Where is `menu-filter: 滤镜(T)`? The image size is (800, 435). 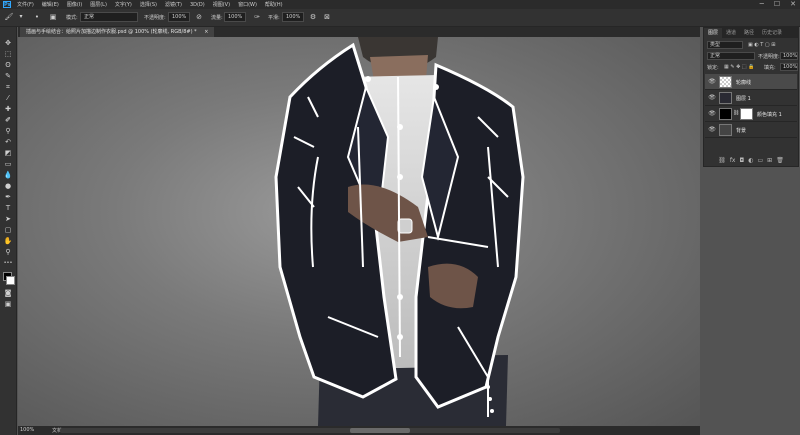
menu-filter: 滤镜(T) is located at coordinates (173, 4).